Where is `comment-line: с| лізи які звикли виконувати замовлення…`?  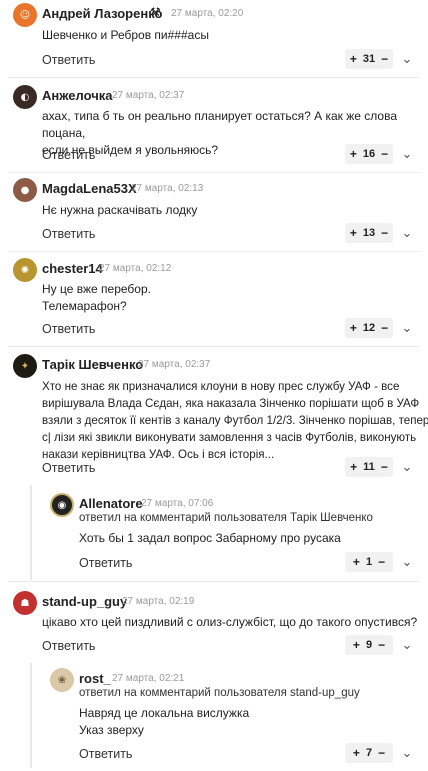 comment-line: с| лізи які звикли виконувати замовлення… is located at coordinates (229, 437).